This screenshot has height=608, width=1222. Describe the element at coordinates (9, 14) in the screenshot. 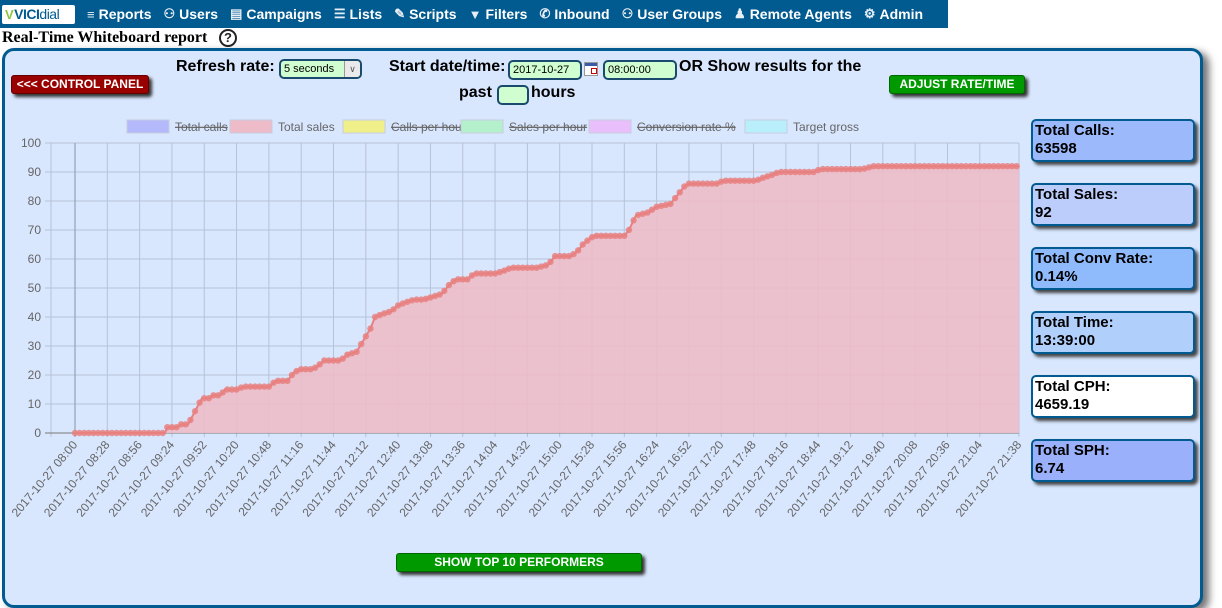

I see `logo-mark: V` at that location.